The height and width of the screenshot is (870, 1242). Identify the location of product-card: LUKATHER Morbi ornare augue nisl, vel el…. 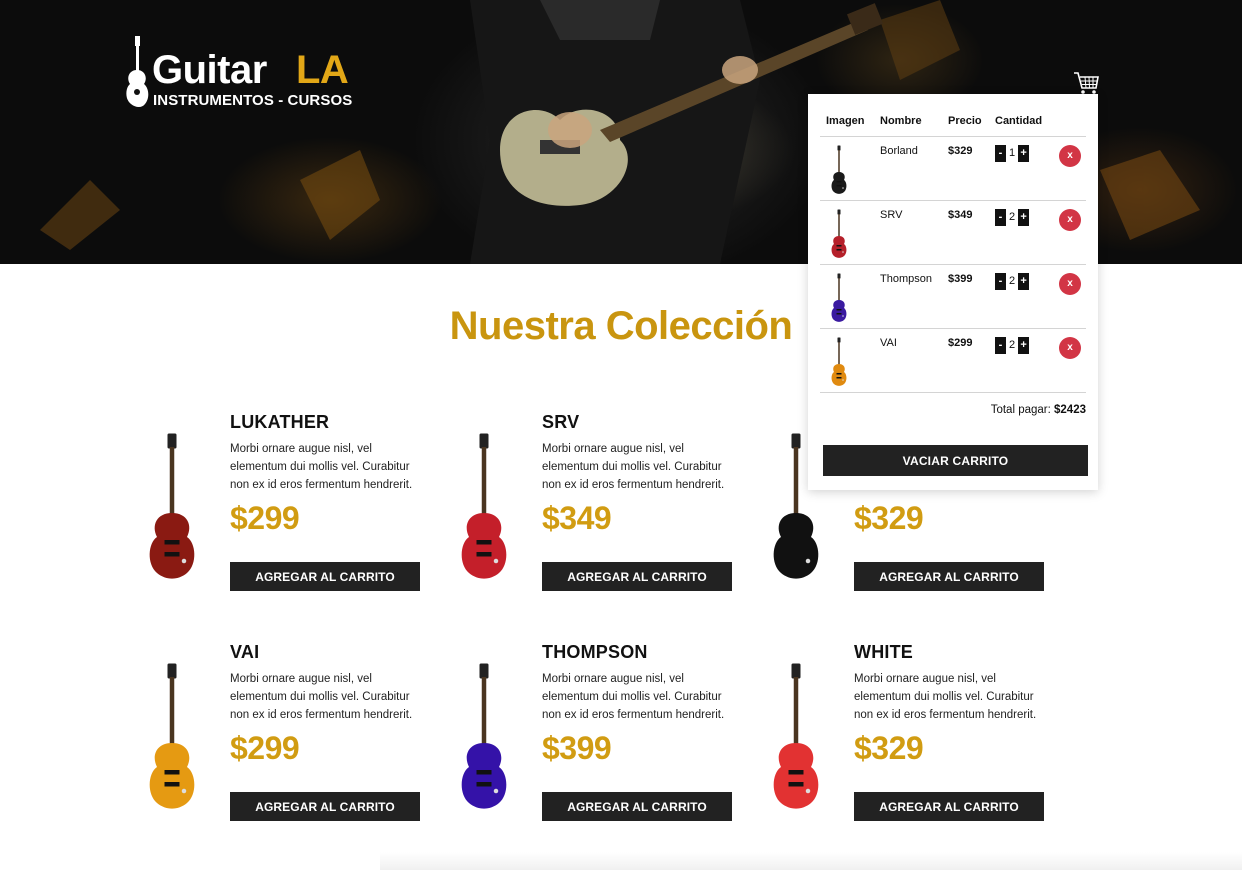
(292, 512).